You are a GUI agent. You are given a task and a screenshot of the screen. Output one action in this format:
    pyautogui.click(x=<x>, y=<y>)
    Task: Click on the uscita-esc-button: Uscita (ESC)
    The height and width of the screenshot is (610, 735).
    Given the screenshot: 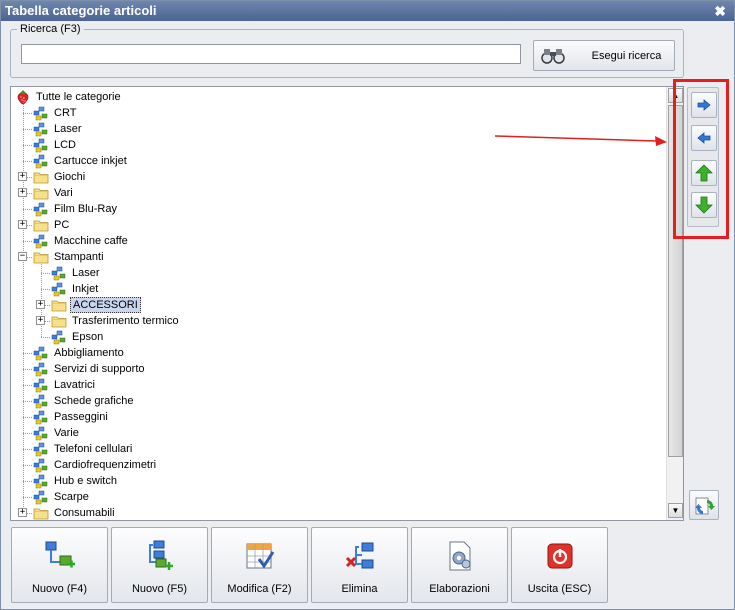 What is the action you would take?
    pyautogui.click(x=559, y=565)
    